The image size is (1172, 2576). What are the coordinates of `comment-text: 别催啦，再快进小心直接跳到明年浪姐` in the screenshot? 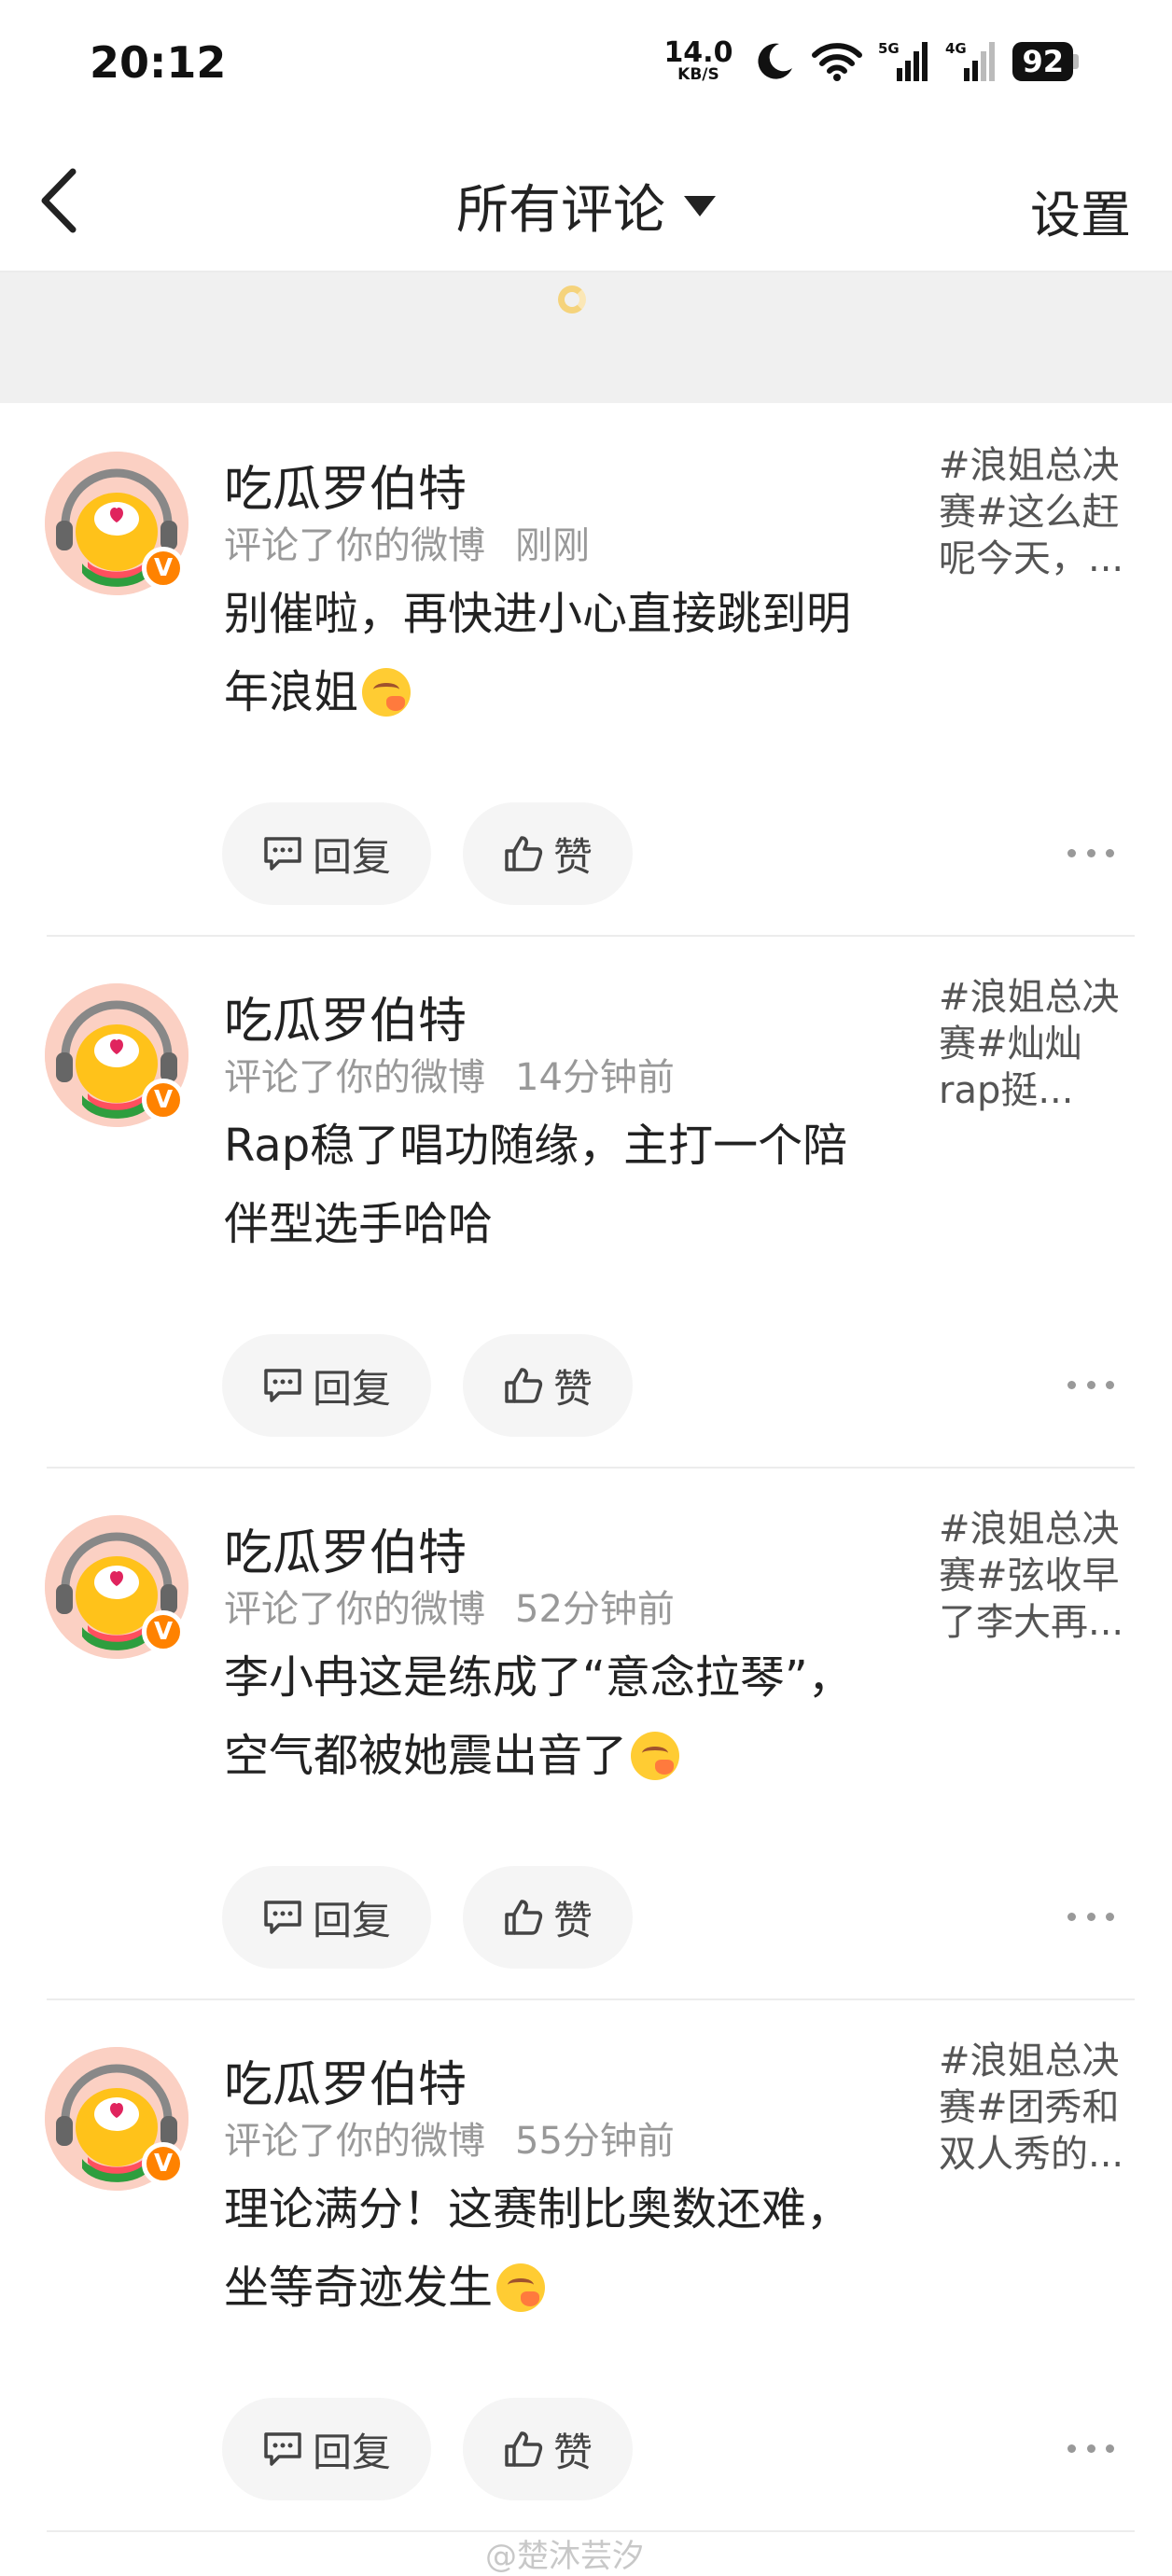 It's located at (550, 653).